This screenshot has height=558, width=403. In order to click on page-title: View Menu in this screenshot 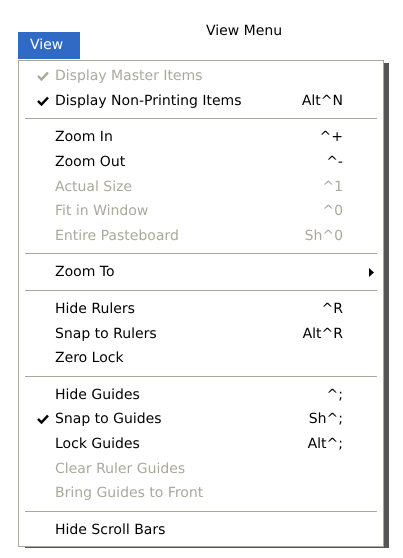, I will do `click(244, 31)`.